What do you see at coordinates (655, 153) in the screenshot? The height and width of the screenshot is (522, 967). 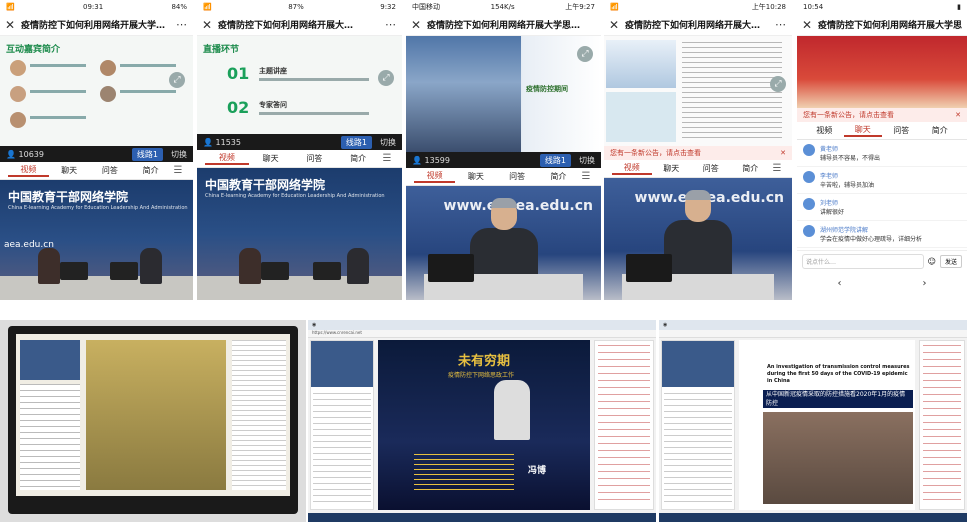 I see `notice-text: 您有一条新公告，请点击查看` at bounding box center [655, 153].